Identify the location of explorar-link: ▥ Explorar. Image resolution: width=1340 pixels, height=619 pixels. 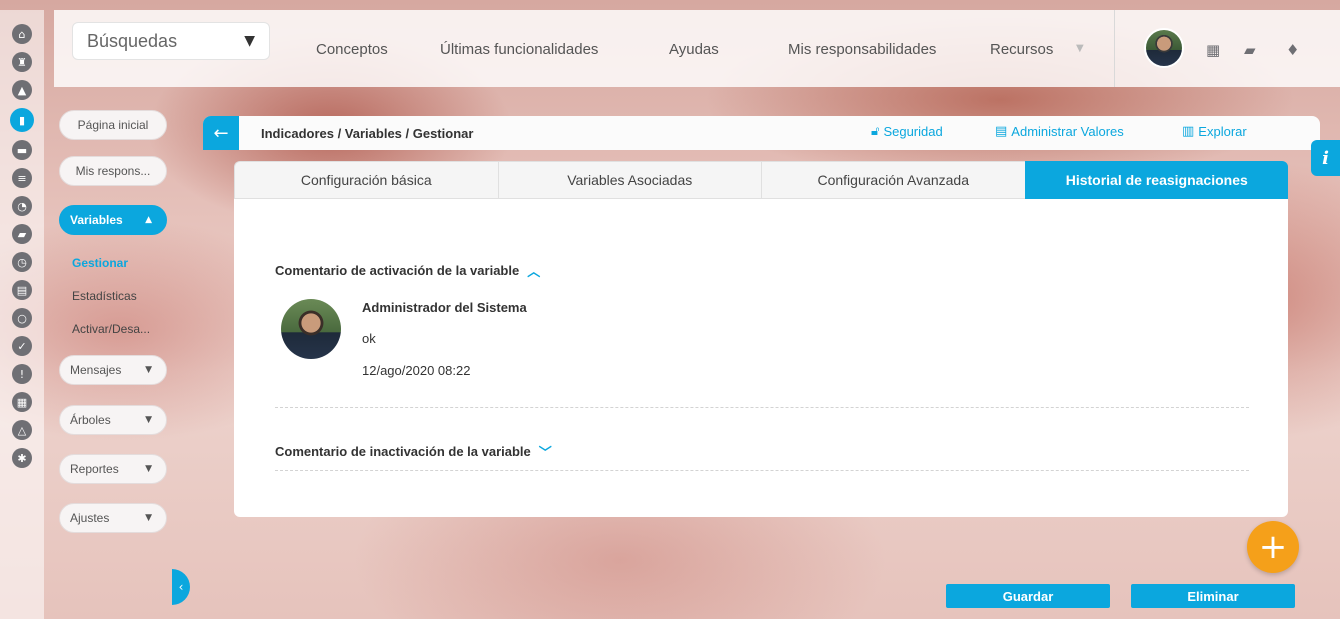
(1214, 131).